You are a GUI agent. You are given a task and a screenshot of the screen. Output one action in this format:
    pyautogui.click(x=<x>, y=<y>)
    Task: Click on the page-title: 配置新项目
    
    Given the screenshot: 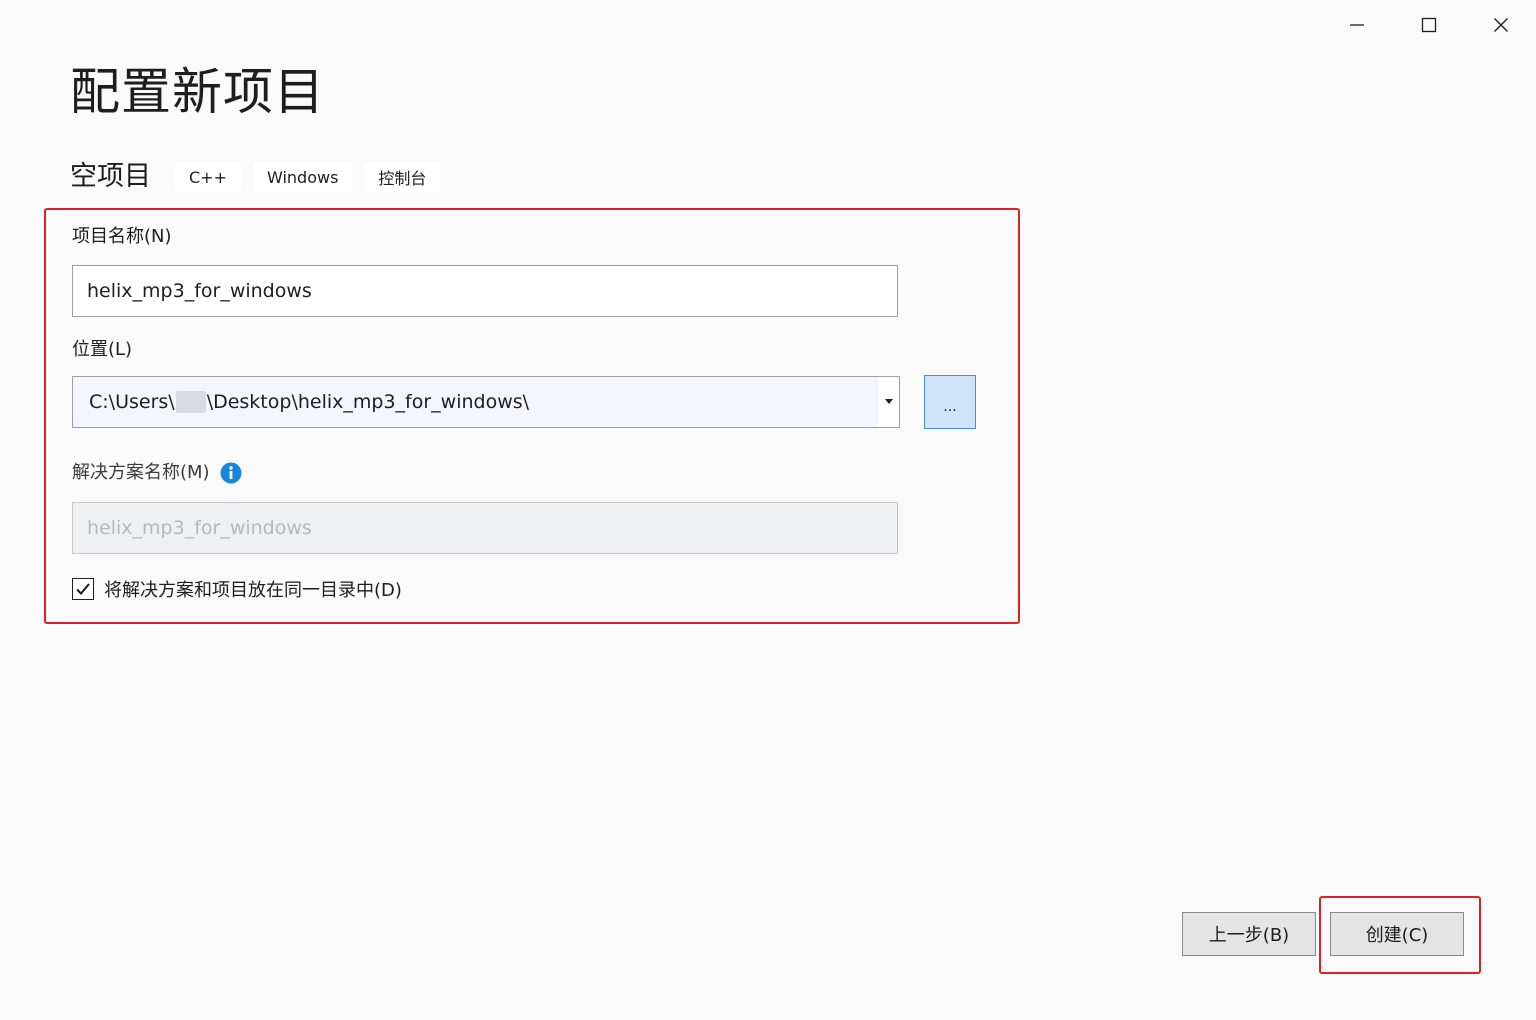 What is the action you would take?
    pyautogui.click(x=197, y=92)
    